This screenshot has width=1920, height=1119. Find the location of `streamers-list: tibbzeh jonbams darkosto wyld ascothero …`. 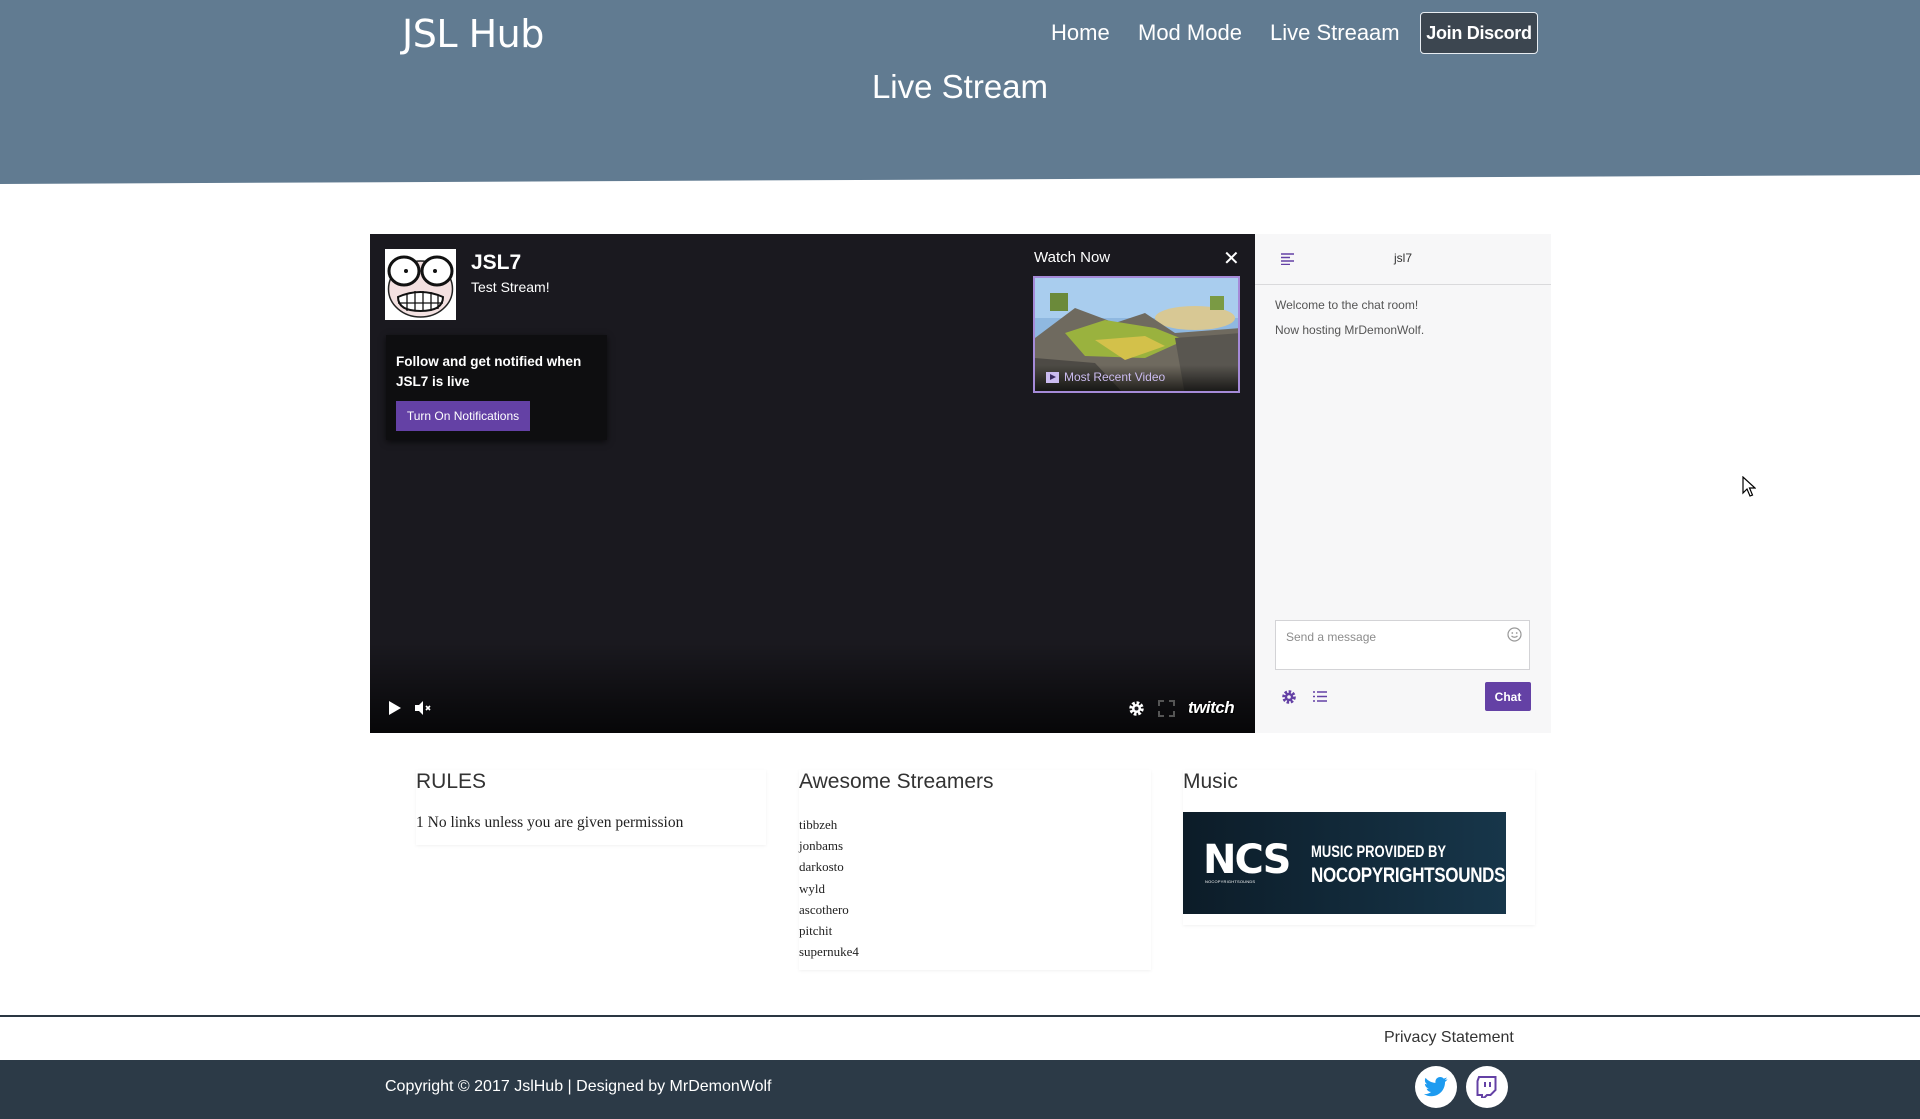

streamers-list: tibbzeh jonbams darkosto wyld ascothero … is located at coordinates (829, 888).